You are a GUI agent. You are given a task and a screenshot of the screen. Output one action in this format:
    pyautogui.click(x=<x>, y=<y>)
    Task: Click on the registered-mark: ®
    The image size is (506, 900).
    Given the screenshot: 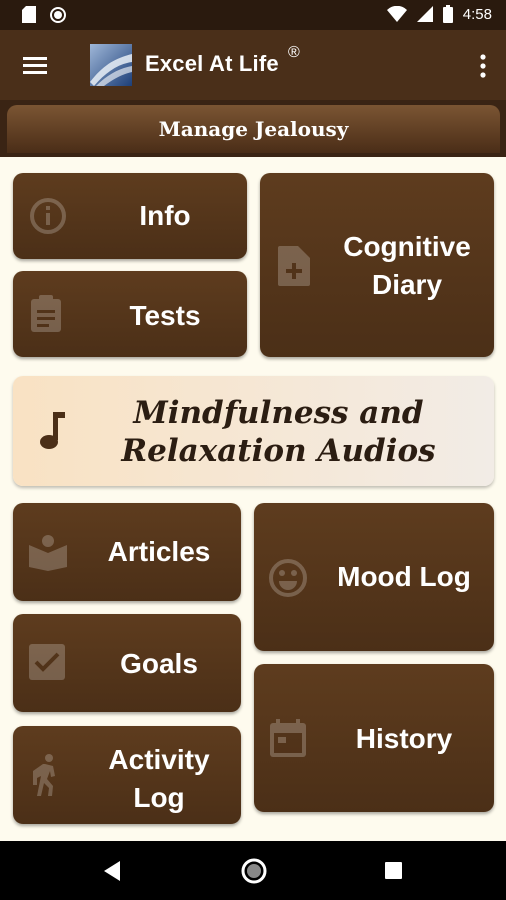 What is the action you would take?
    pyautogui.click(x=294, y=52)
    